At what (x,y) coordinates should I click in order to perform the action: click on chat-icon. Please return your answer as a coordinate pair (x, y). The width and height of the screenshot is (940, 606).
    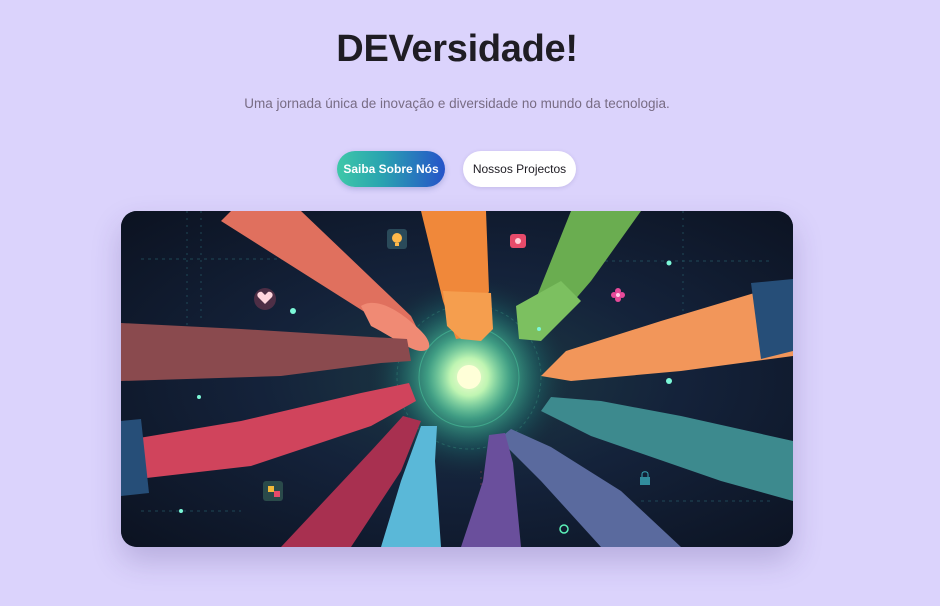
    Looking at the image, I should click on (518, 241).